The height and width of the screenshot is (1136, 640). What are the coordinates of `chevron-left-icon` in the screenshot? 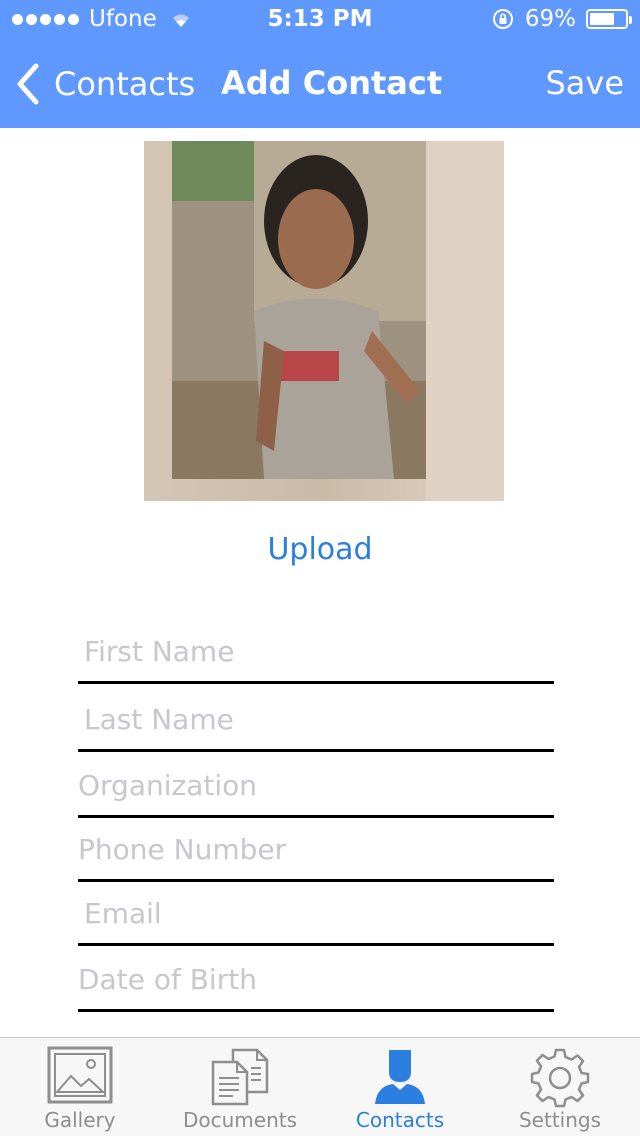 It's located at (28, 84).